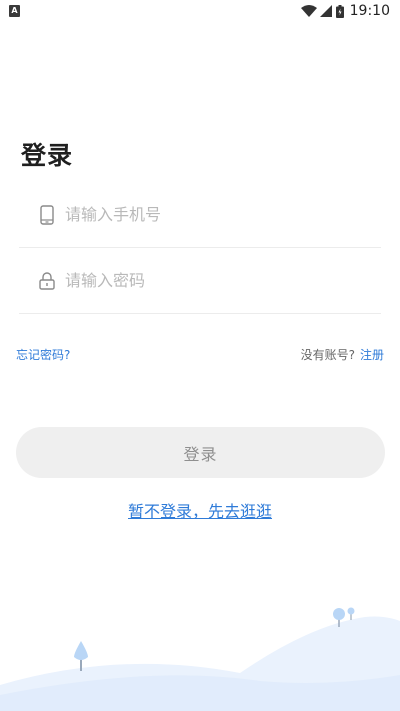 The width and height of the screenshot is (400, 711). I want to click on password-input, so click(215, 280).